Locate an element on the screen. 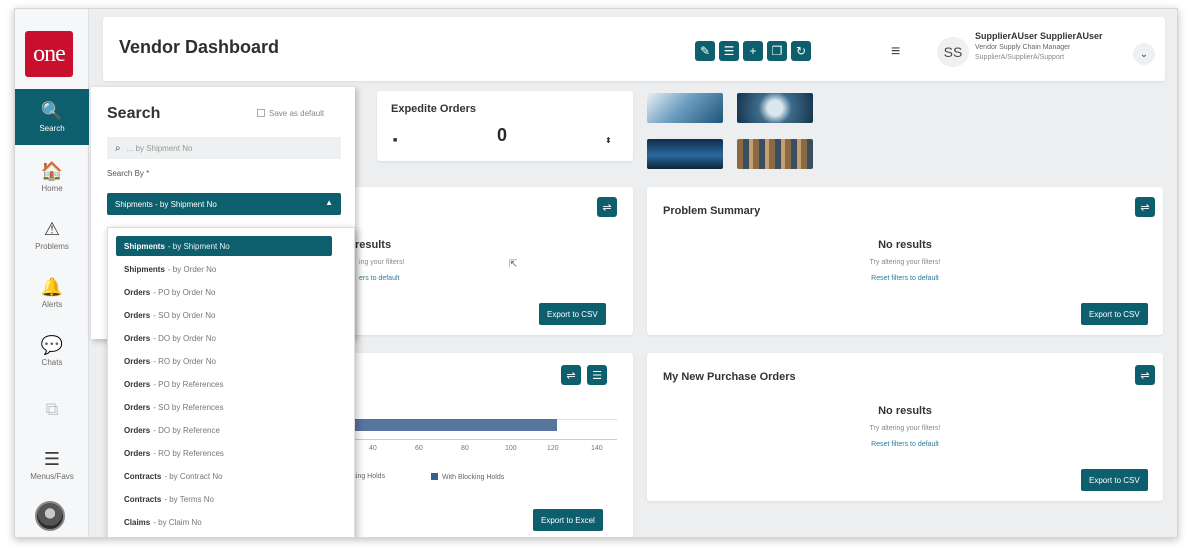 This screenshot has height=548, width=1192. holds-list-button: ☰ is located at coordinates (597, 375).